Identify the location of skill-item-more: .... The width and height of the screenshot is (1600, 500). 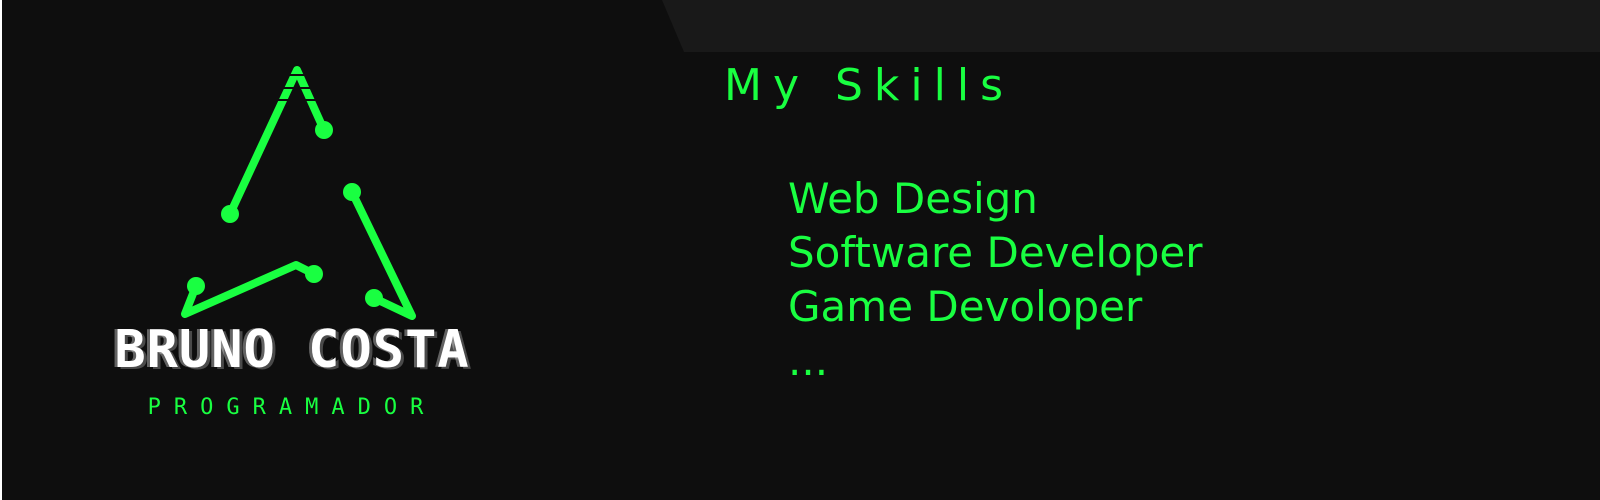
(808, 360).